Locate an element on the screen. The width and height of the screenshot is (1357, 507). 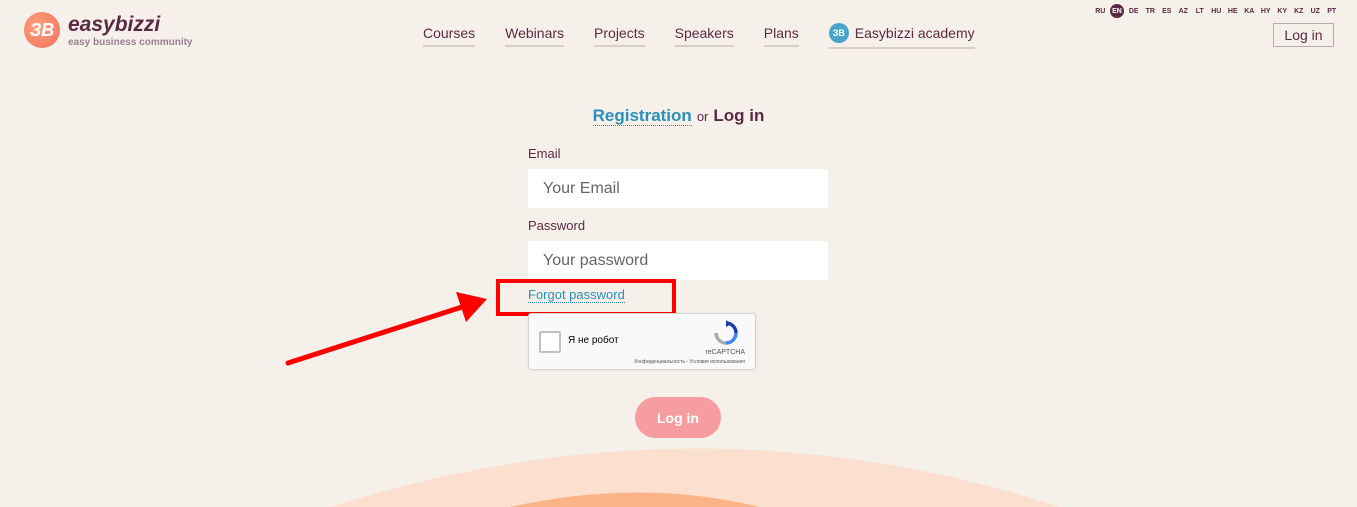
recaptcha-checkbox is located at coordinates (550, 342).